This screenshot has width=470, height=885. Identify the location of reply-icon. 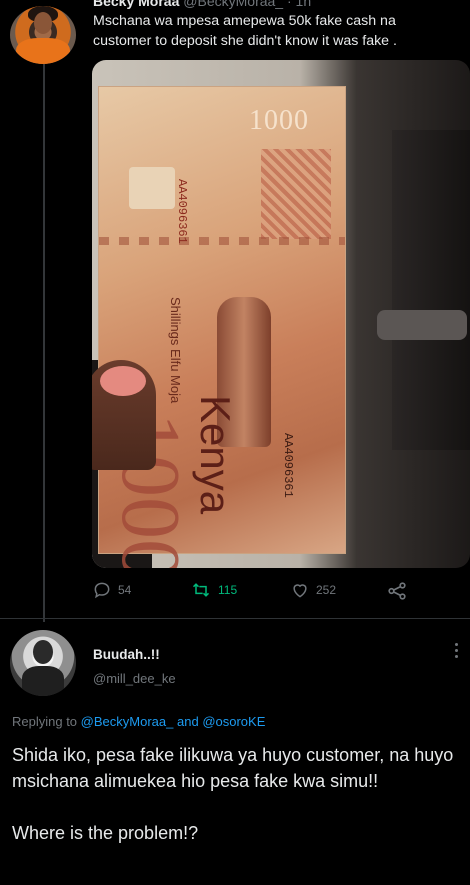
(102, 590).